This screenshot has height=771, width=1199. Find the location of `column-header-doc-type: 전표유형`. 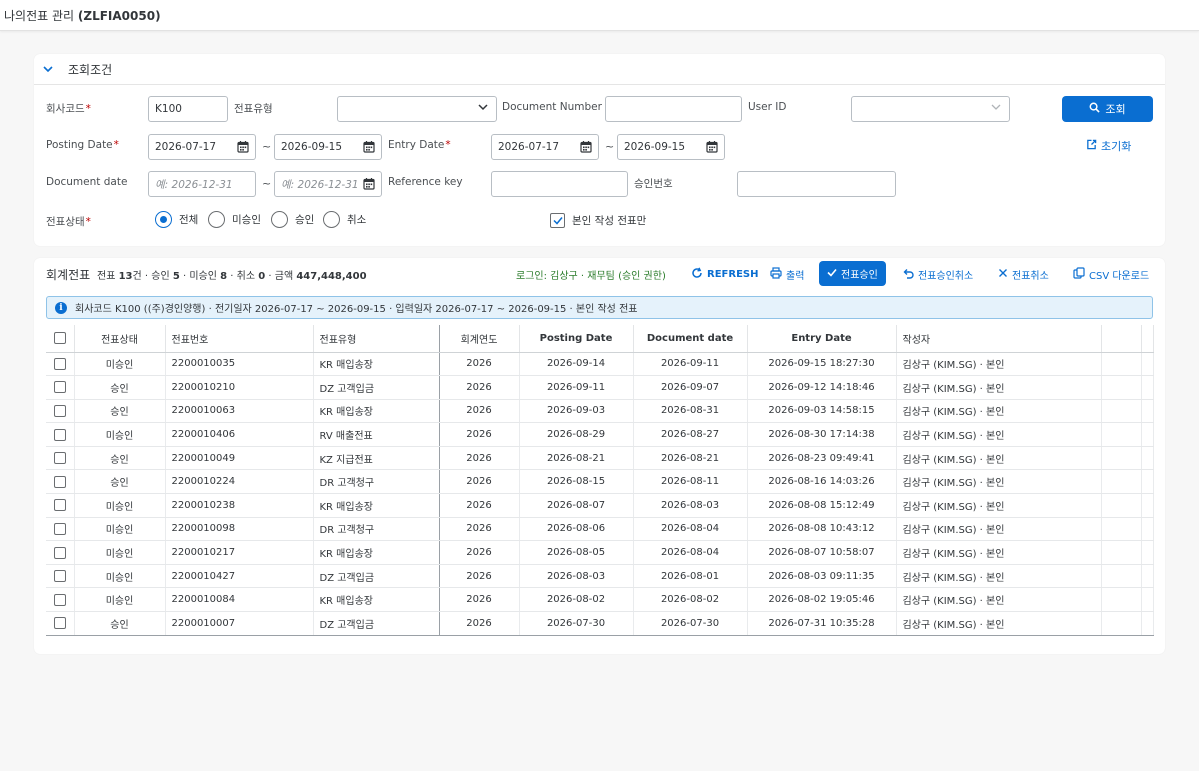

column-header-doc-type: 전표유형 is located at coordinates (376, 339).